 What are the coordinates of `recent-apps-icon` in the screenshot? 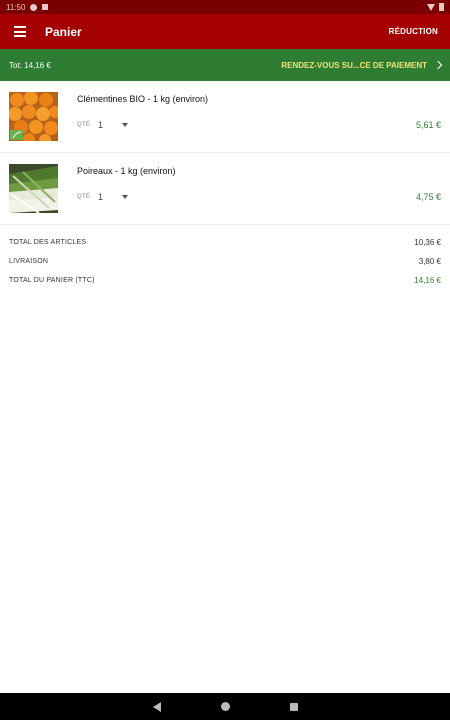 It's located at (293, 706).